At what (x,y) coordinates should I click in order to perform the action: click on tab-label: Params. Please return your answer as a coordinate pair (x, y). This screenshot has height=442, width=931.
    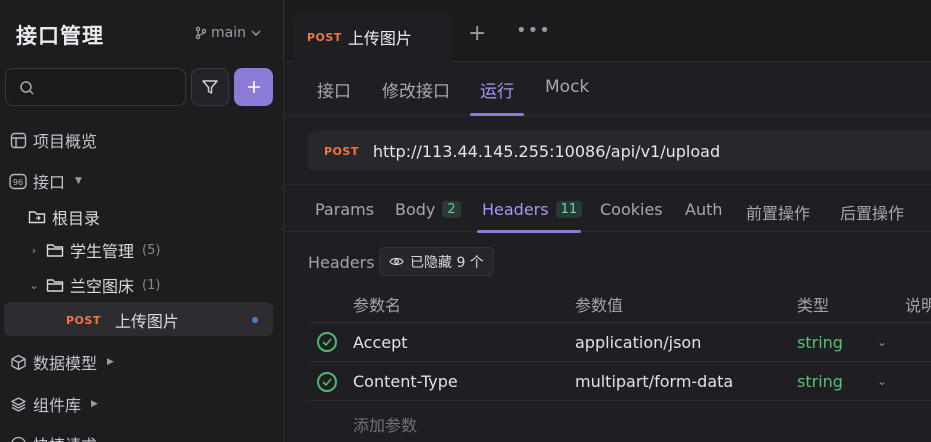
    Looking at the image, I should click on (345, 209).